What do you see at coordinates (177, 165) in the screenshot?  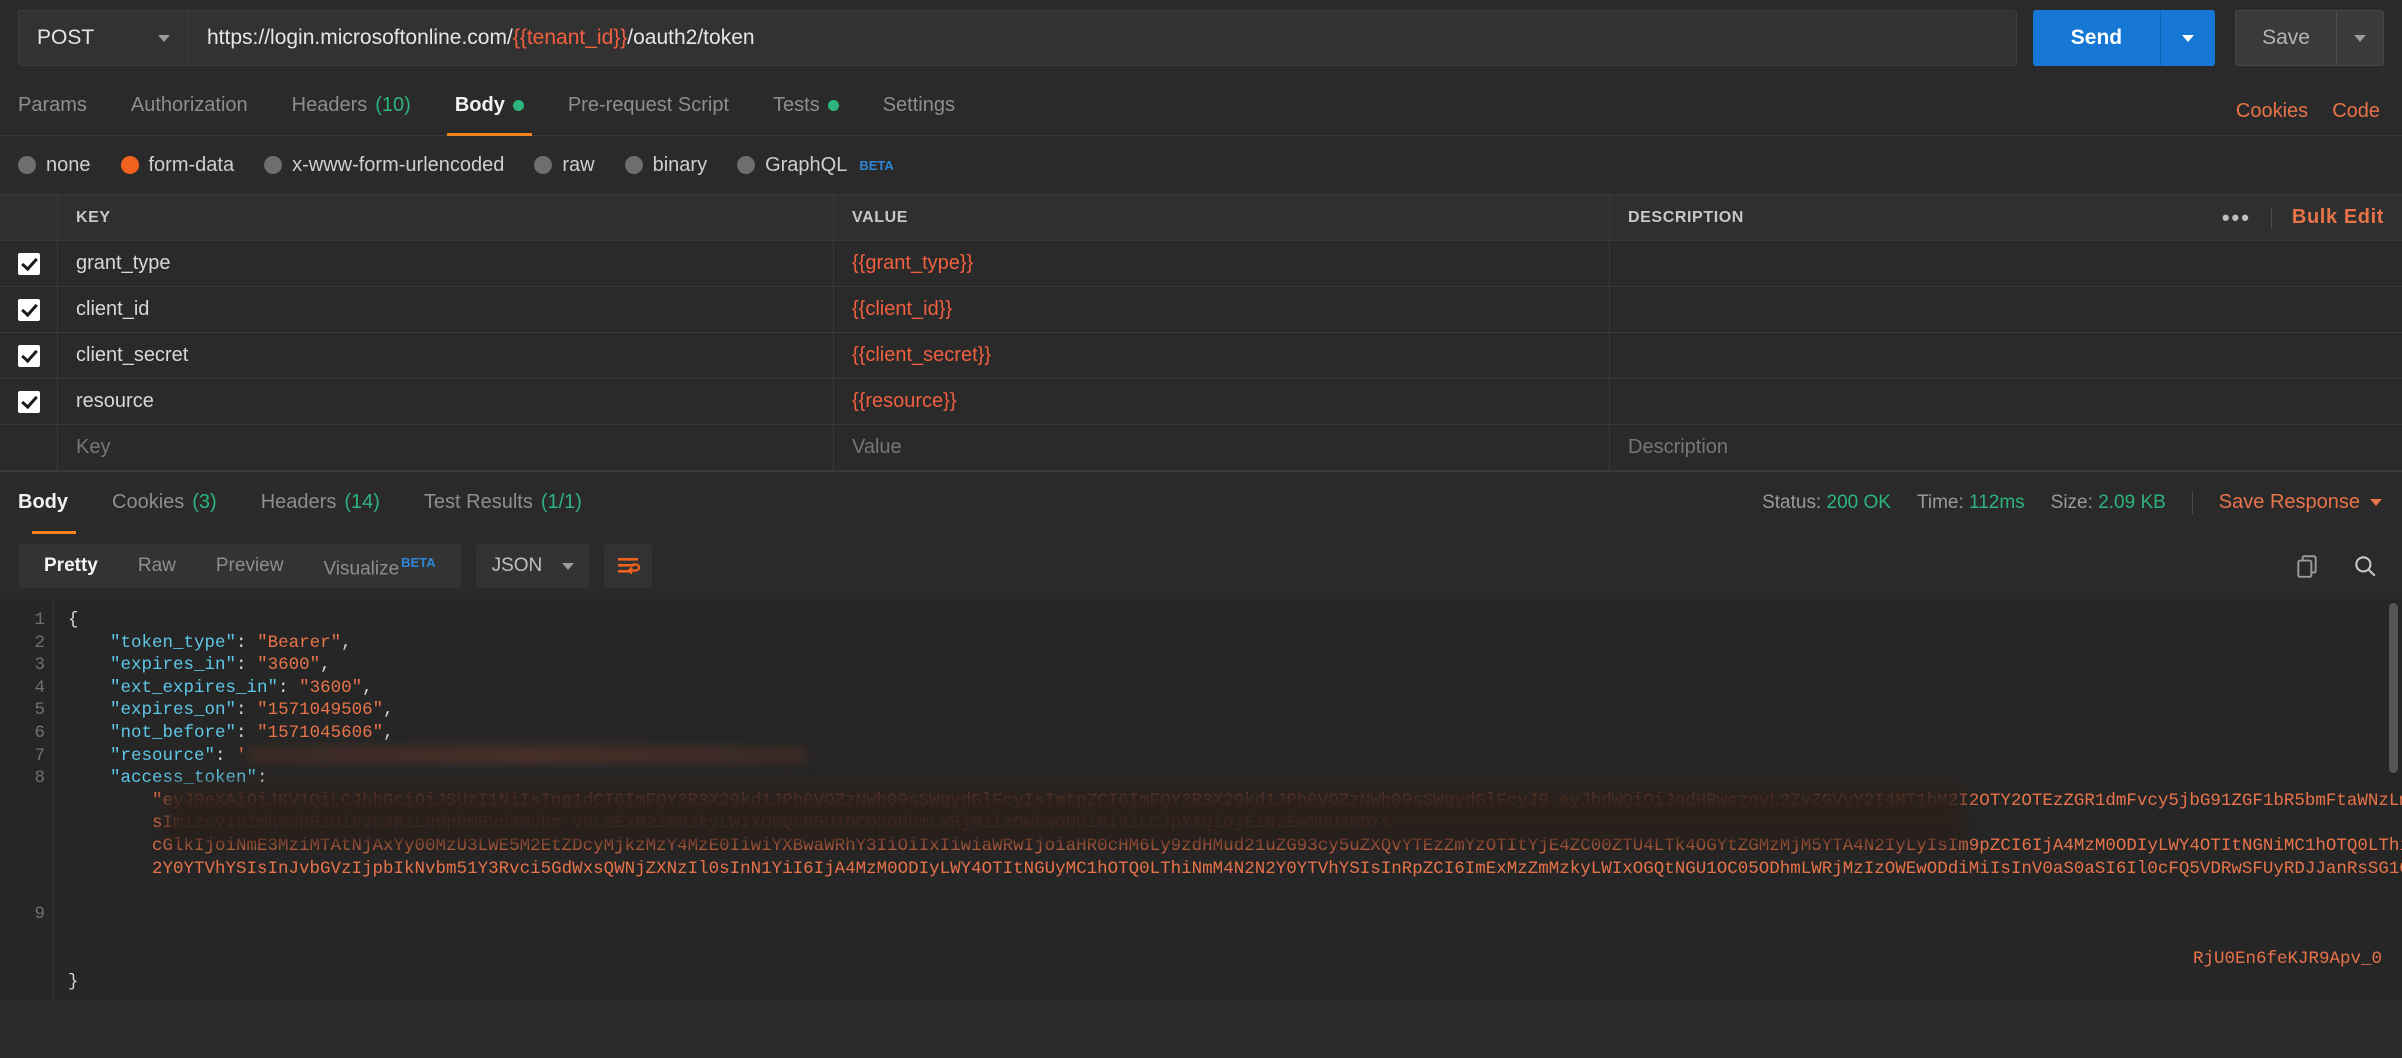 I see `body-type-form-data: form-data` at bounding box center [177, 165].